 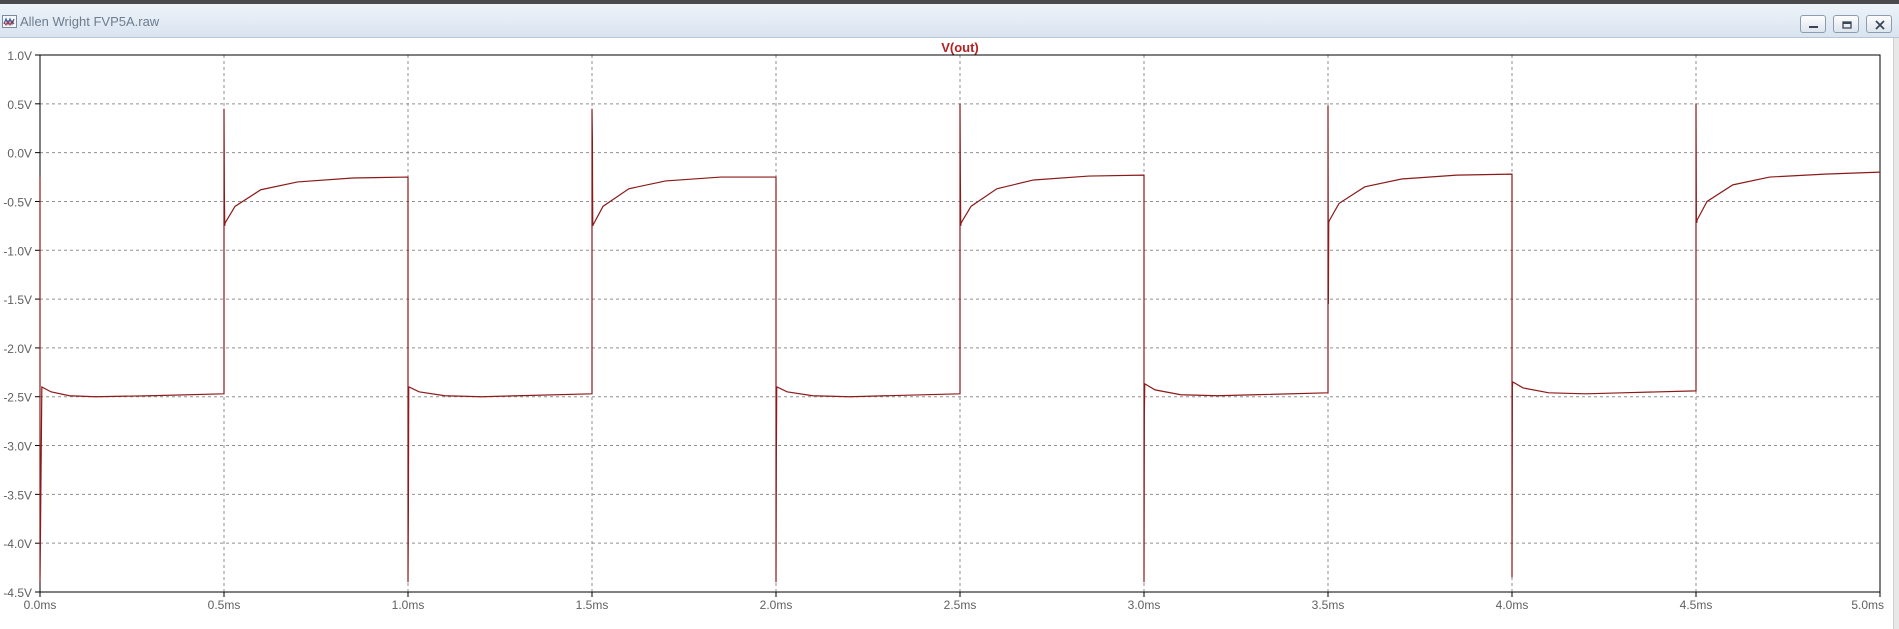 What do you see at coordinates (592, 605) in the screenshot?
I see `x-tick-label: 1.5ms` at bounding box center [592, 605].